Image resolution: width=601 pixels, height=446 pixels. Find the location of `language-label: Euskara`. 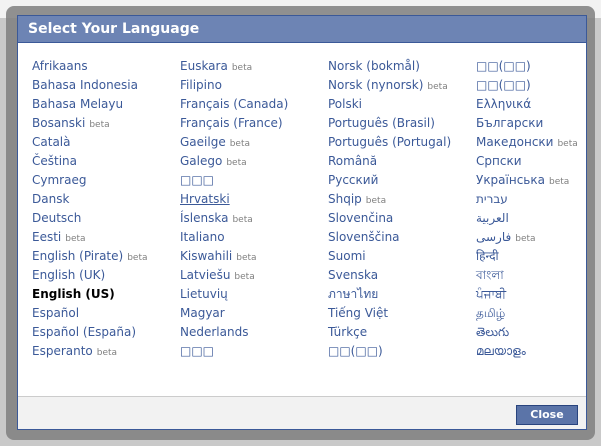

language-label: Euskara is located at coordinates (204, 66).